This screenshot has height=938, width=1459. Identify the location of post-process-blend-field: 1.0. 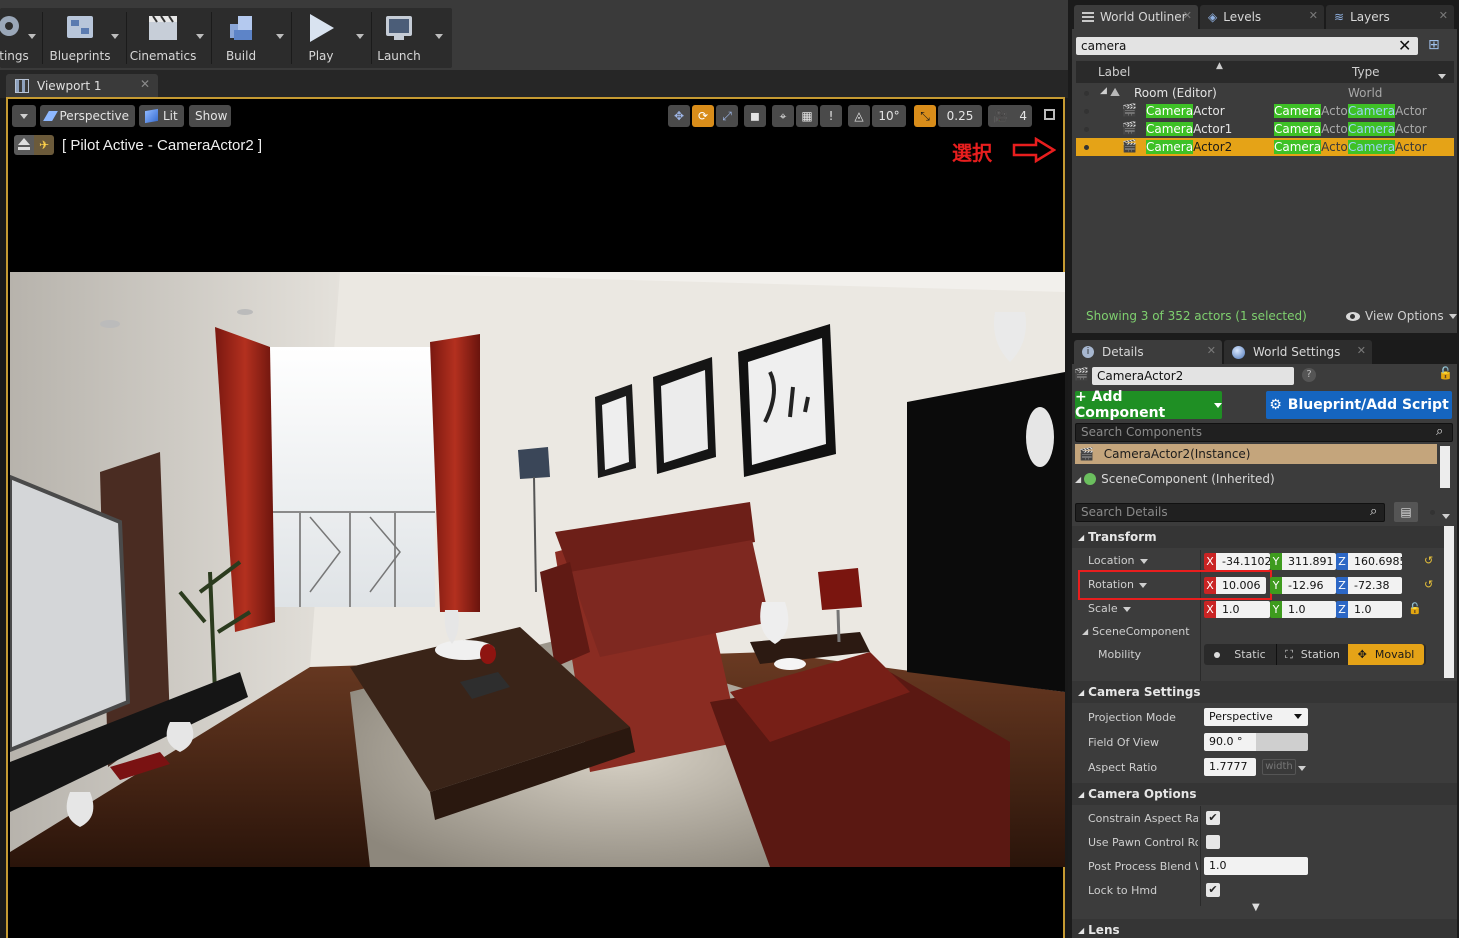
(1256, 866).